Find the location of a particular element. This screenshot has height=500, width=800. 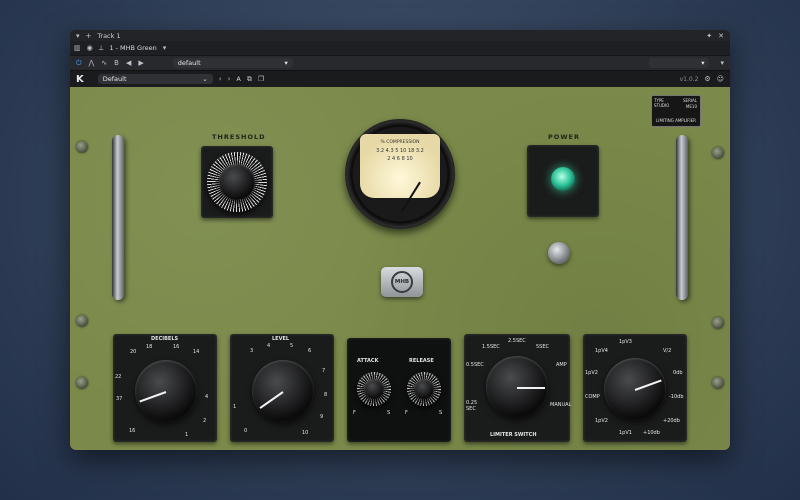

right-tick: 1pV4 is located at coordinates (601, 351).